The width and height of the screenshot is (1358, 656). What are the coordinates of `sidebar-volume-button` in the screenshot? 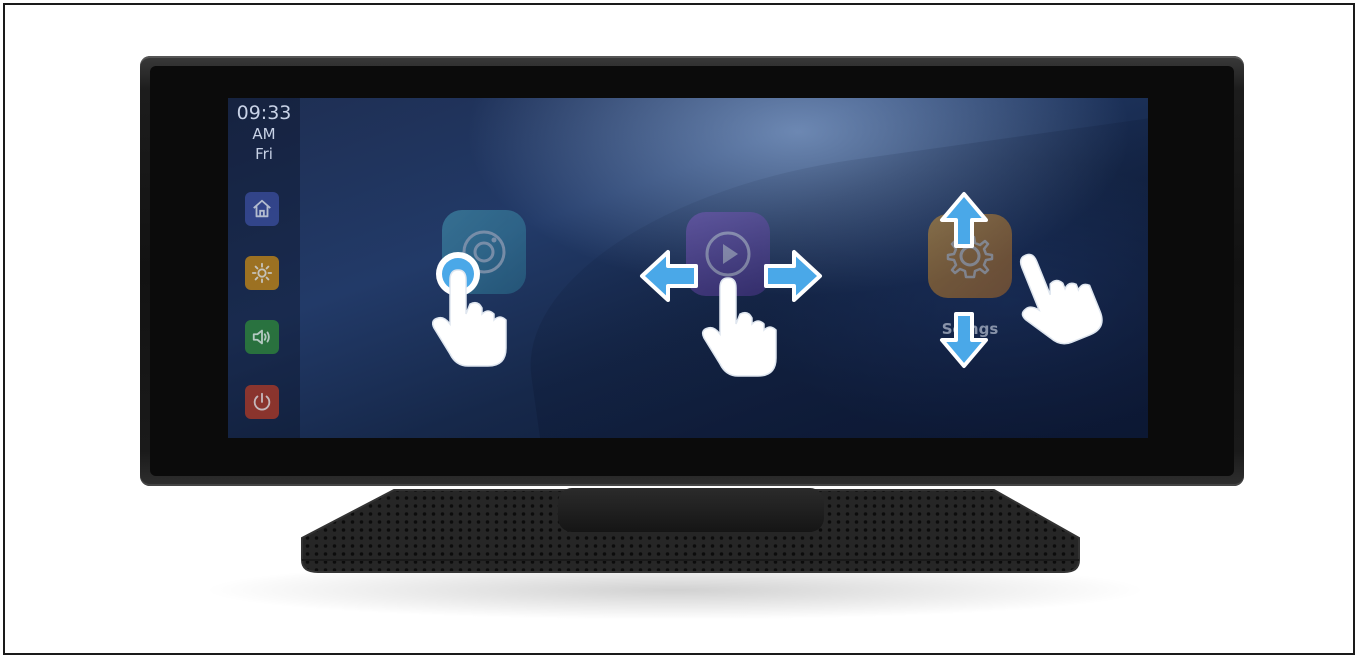 It's located at (262, 337).